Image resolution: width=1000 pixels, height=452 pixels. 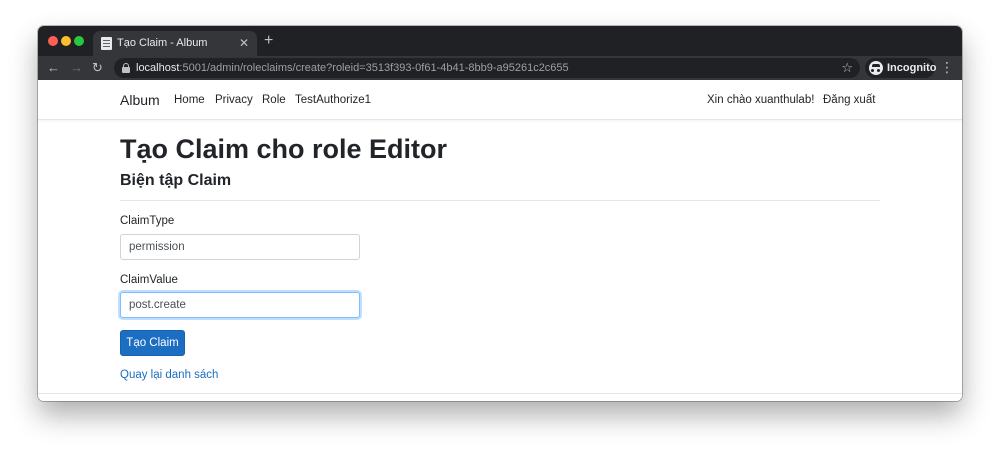 What do you see at coordinates (76, 67) in the screenshot?
I see `forward-arrow-icon: →` at bounding box center [76, 67].